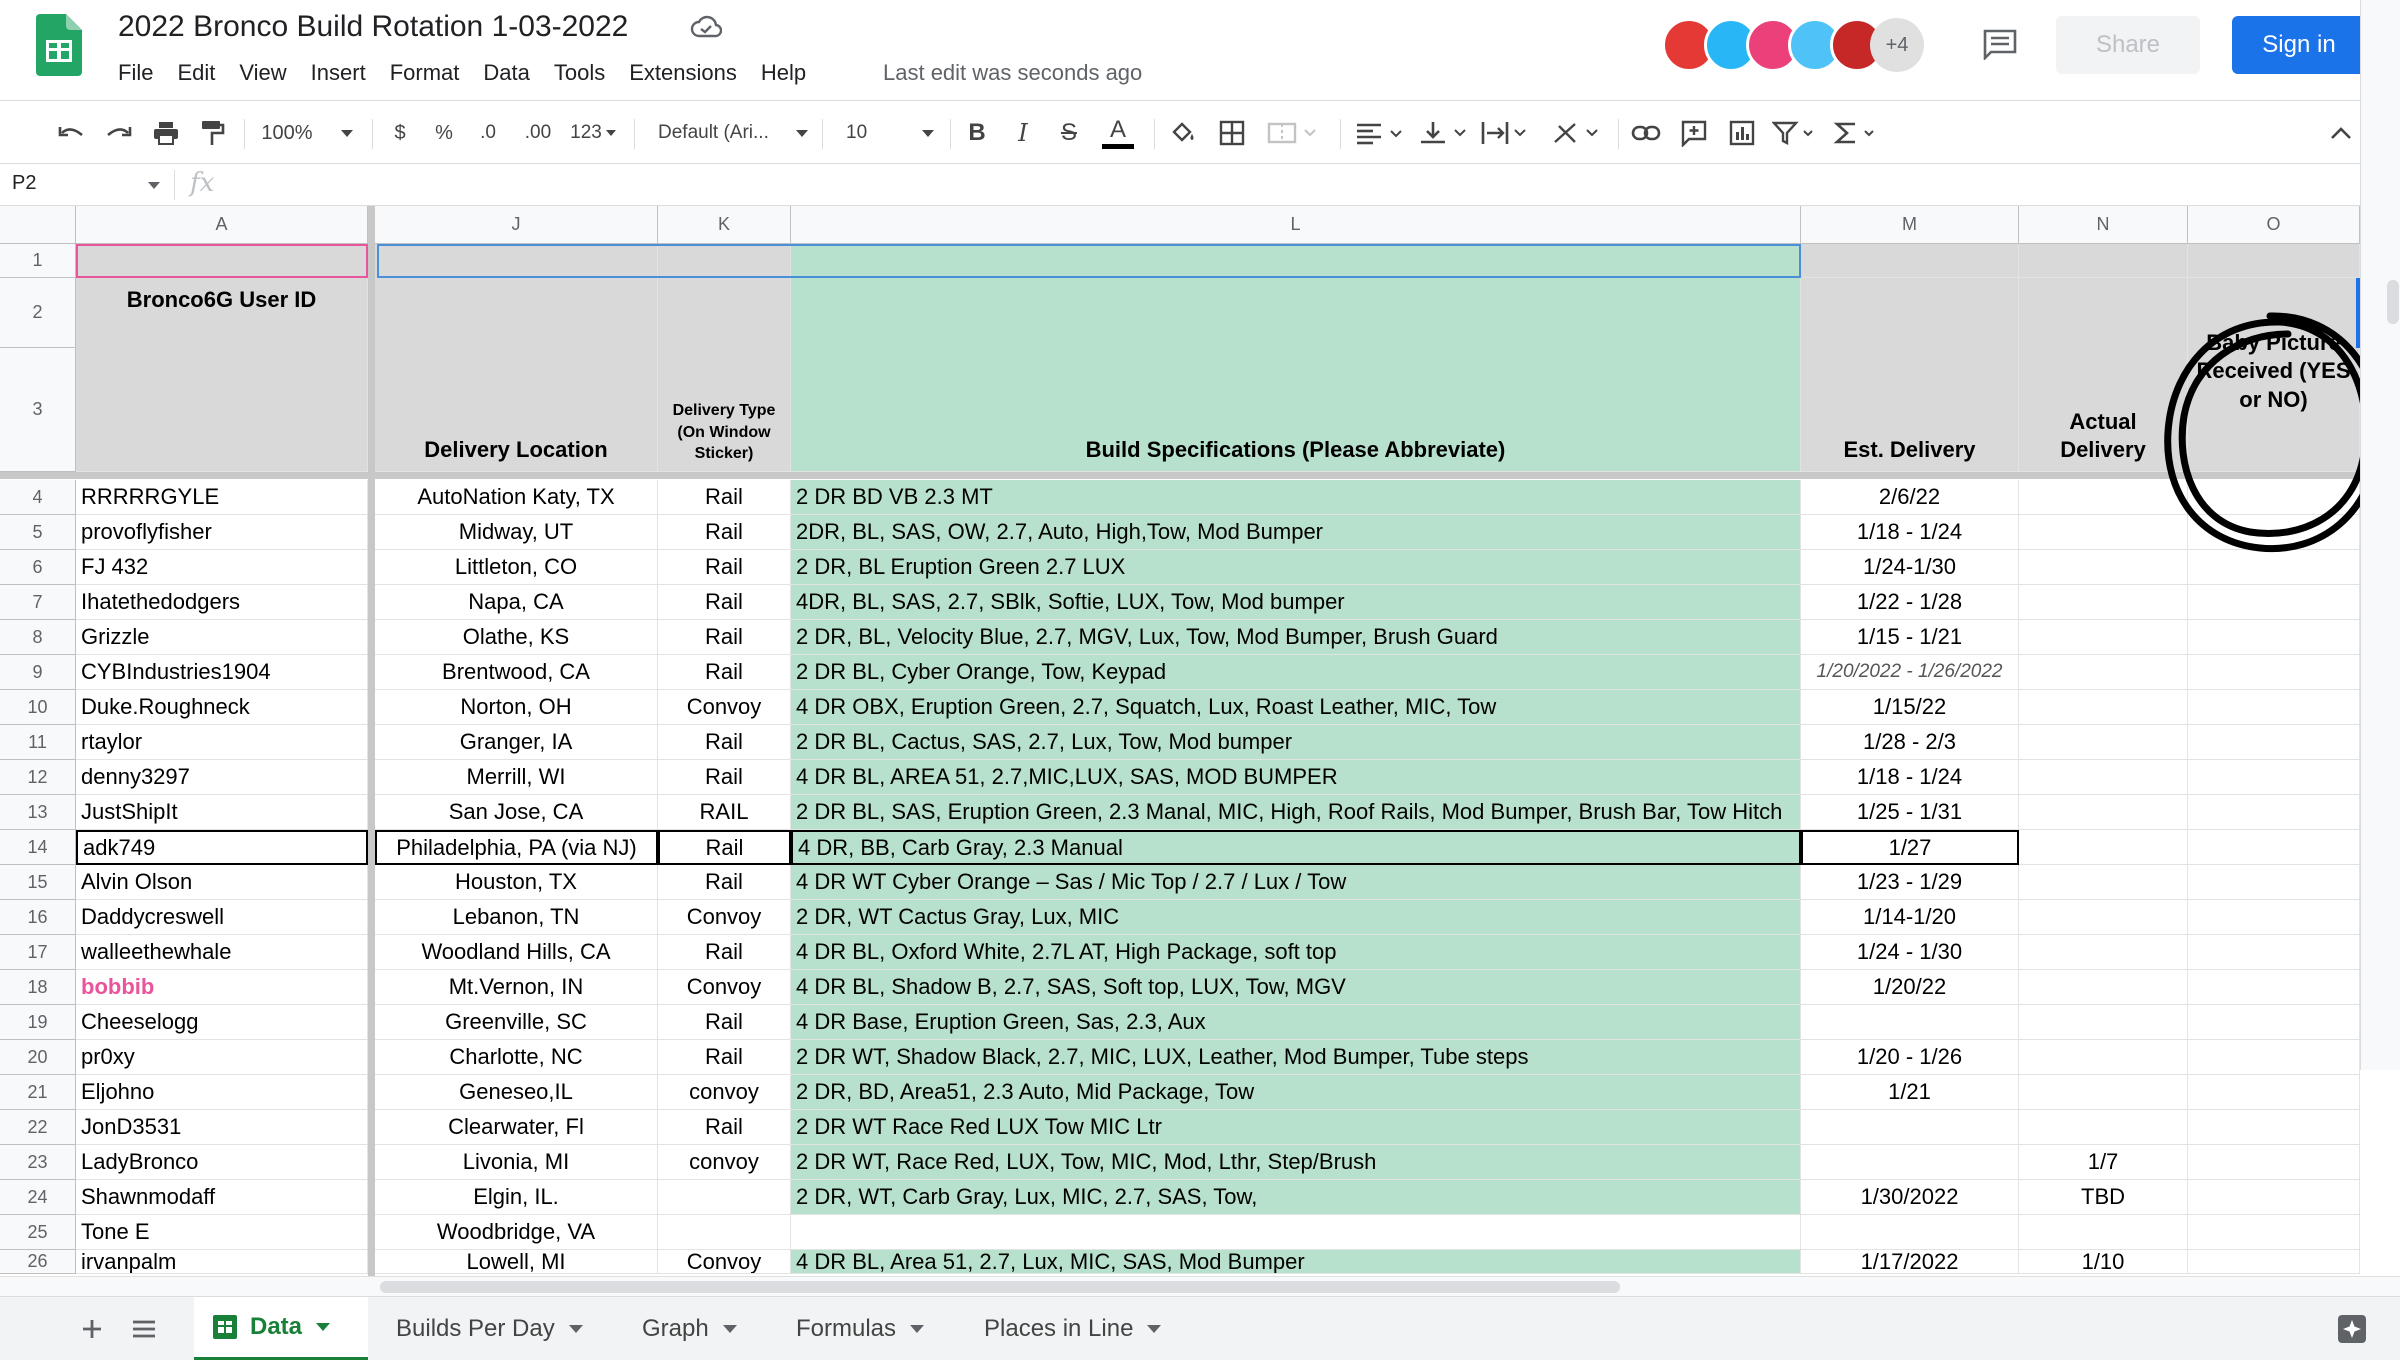 The height and width of the screenshot is (1360, 2400). I want to click on cell-j: San Jose, CA, so click(516, 812).